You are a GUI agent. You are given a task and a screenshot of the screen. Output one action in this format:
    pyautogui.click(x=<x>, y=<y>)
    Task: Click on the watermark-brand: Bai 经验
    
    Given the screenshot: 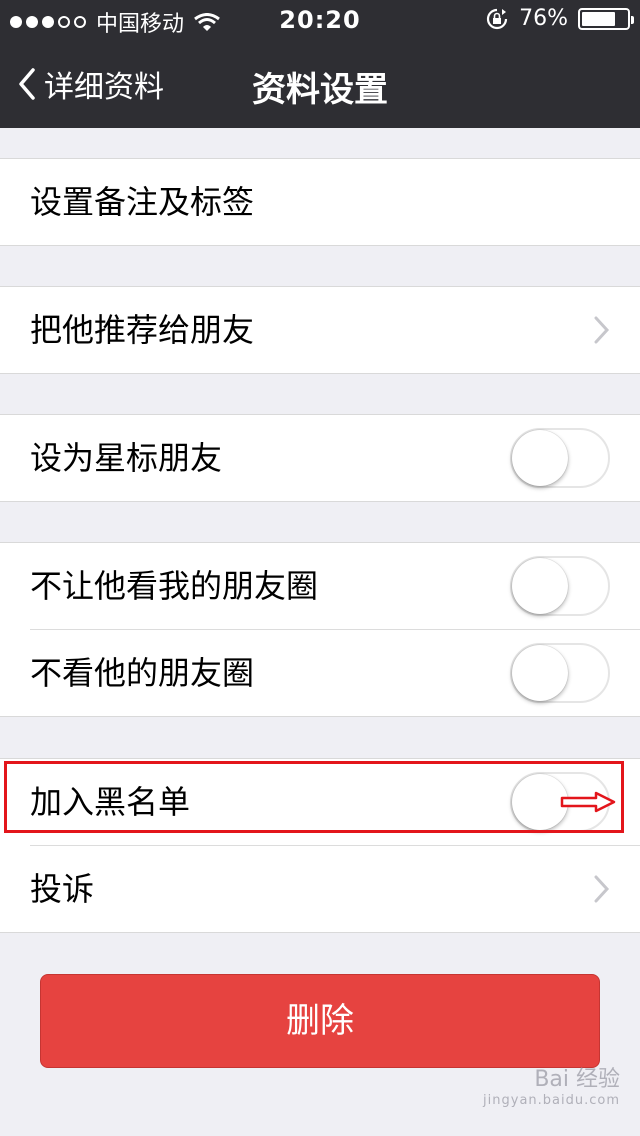 What is the action you would take?
    pyautogui.click(x=577, y=1079)
    